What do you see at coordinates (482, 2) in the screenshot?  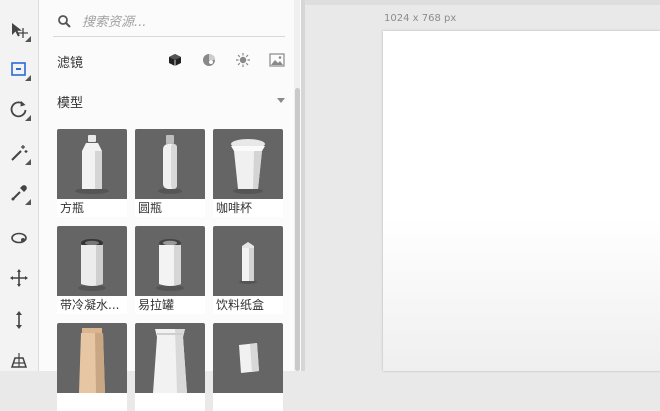 I see `top-bar` at bounding box center [482, 2].